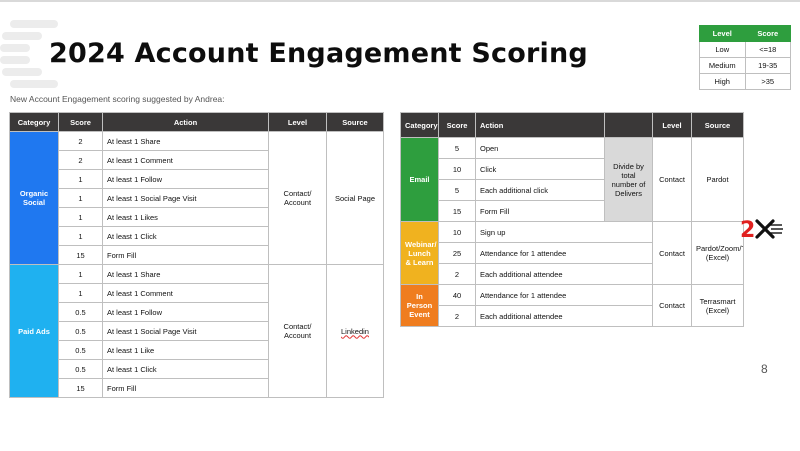  What do you see at coordinates (767, 65) in the screenshot?
I see `legend-score: 19-35` at bounding box center [767, 65].